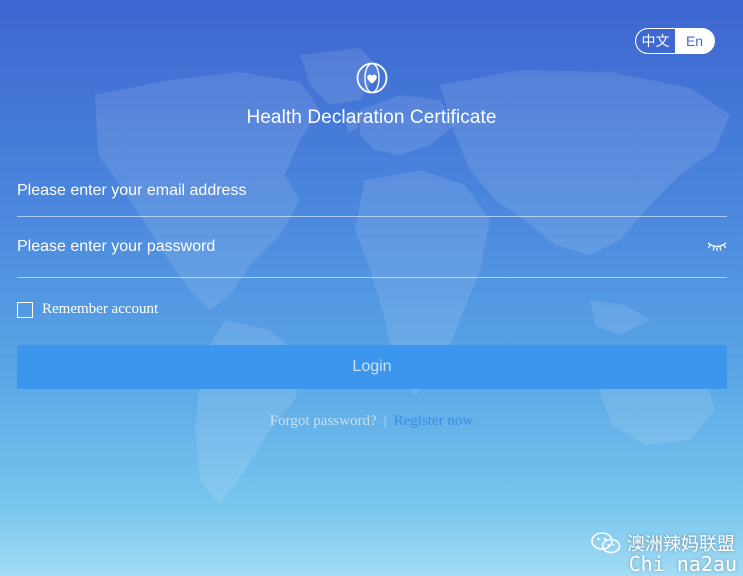  What do you see at coordinates (100, 309) in the screenshot?
I see `remember-account-label: Remember account` at bounding box center [100, 309].